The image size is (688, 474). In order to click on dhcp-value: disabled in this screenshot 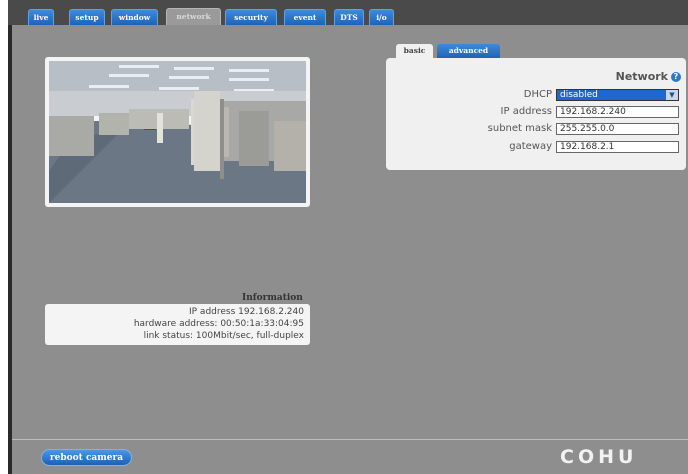, I will do `click(579, 95)`.